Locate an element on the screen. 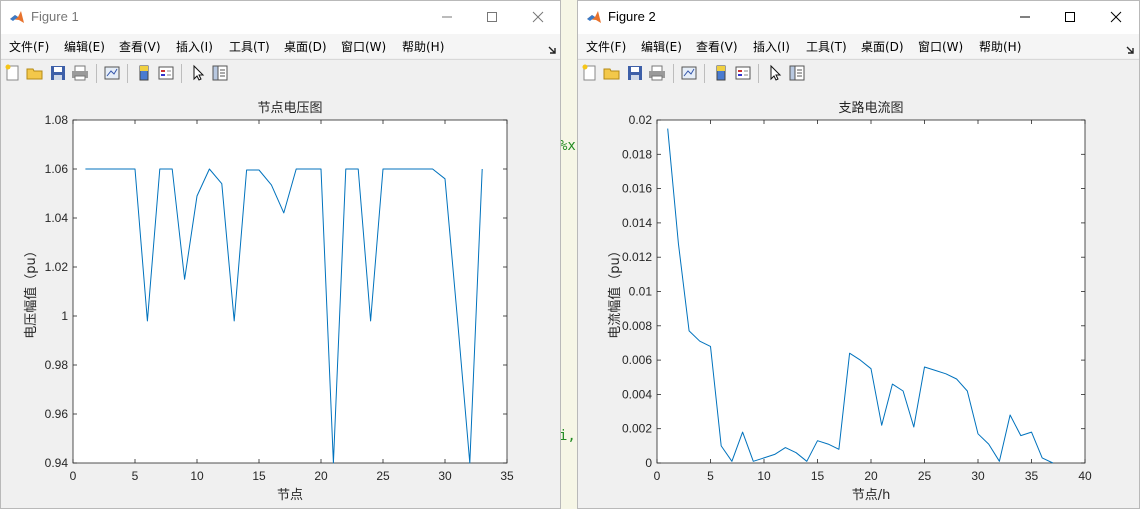 This screenshot has width=1140, height=509. y-tick-label: 0.006 is located at coordinates (637, 360).